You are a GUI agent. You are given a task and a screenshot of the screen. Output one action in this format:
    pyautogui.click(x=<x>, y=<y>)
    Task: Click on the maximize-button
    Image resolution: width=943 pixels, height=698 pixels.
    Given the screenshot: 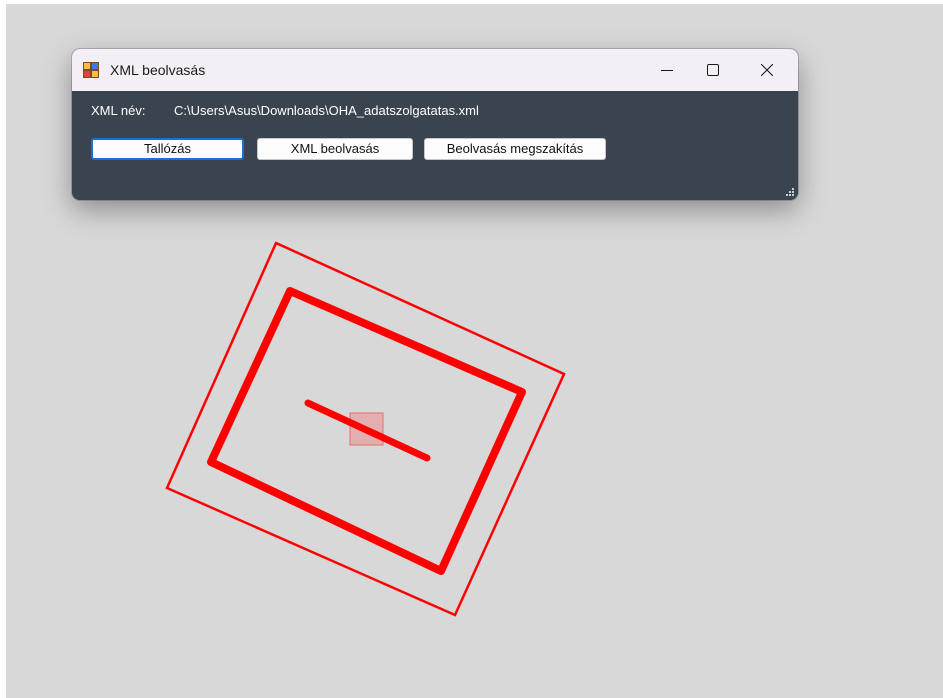 What is the action you would take?
    pyautogui.click(x=713, y=70)
    